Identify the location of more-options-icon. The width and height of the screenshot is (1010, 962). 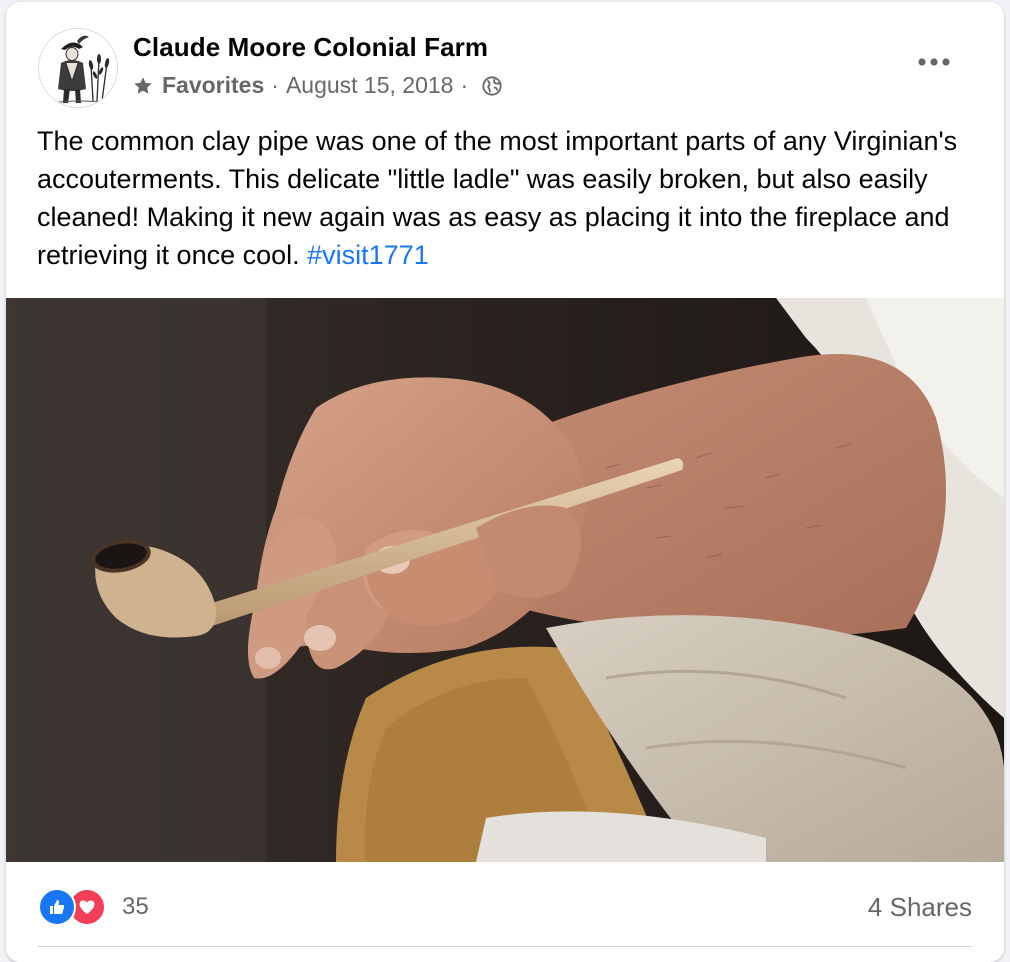
(934, 62).